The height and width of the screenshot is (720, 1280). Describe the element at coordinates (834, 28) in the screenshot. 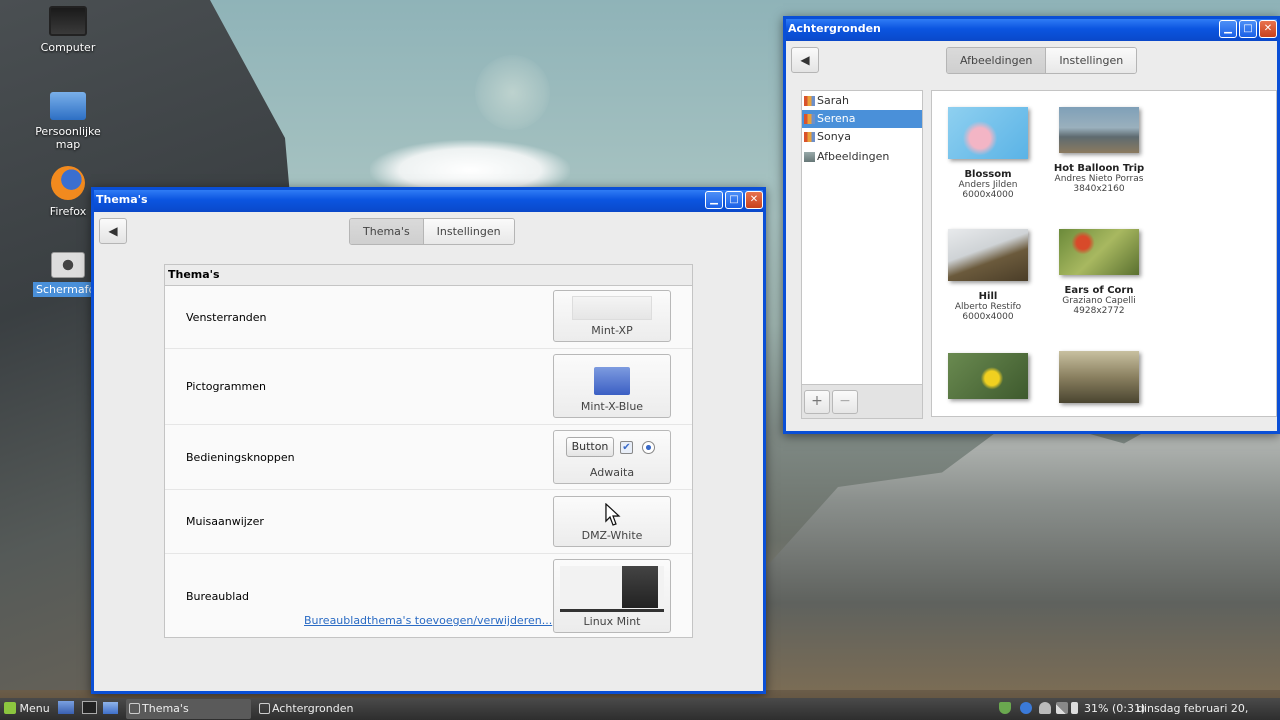

I see `window-title: Achtergronden` at that location.